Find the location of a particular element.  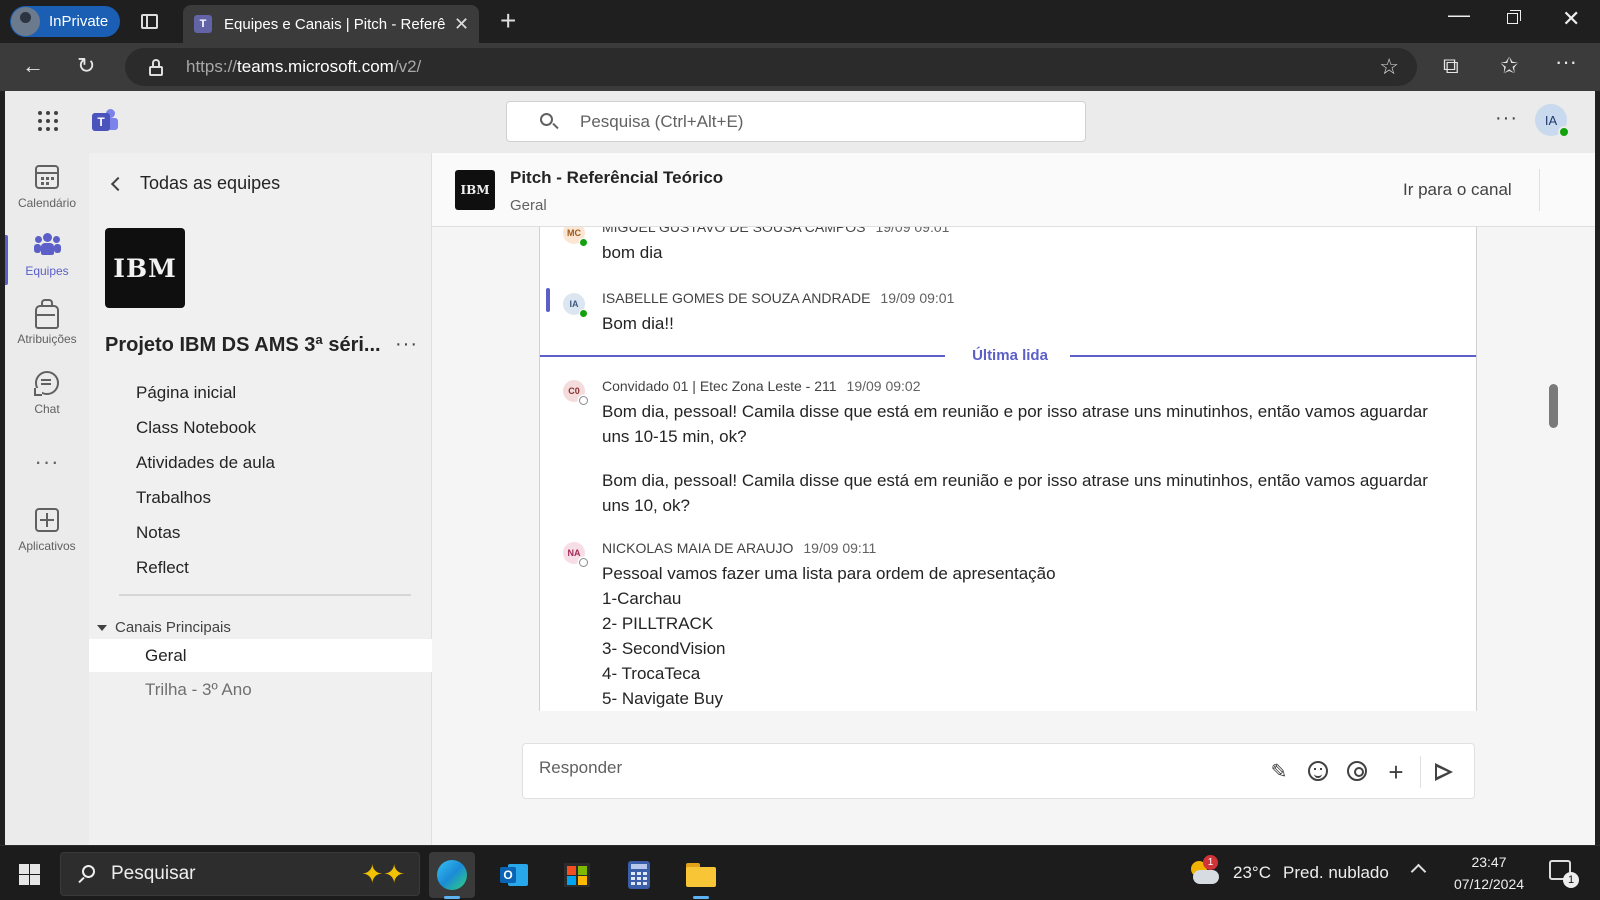

chevron-left-icon is located at coordinates (118, 183).